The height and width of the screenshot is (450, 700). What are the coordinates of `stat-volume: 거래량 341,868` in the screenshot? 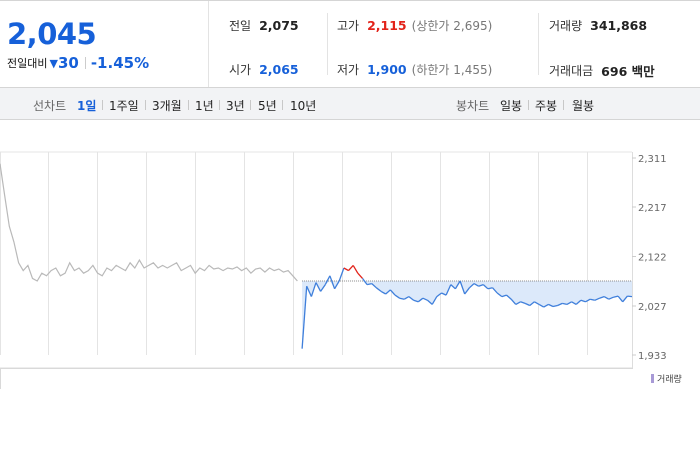 It's located at (598, 25).